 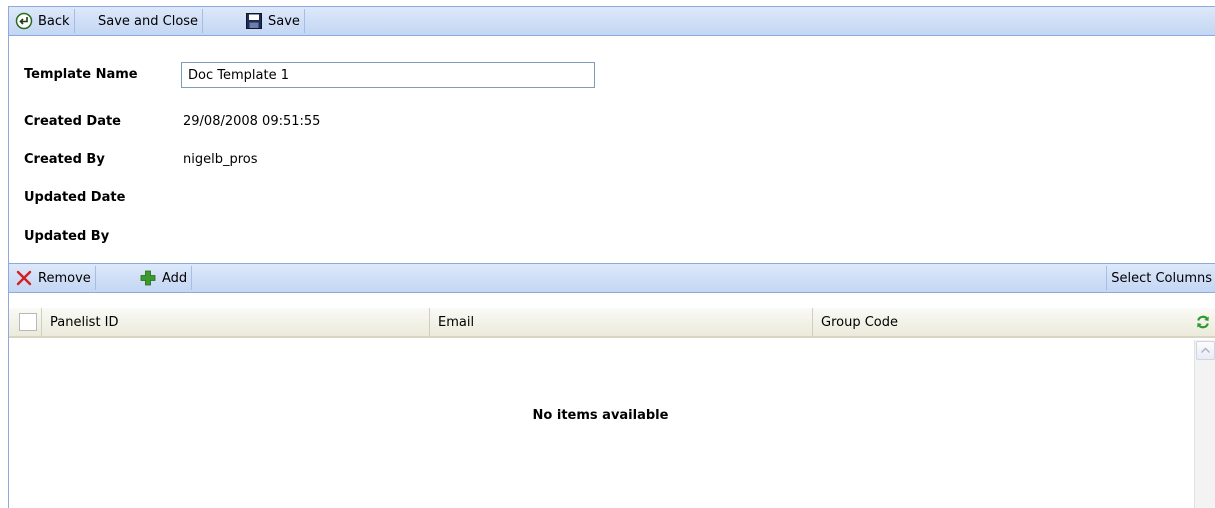 I want to click on floppy-disk-icon, so click(x=254, y=21).